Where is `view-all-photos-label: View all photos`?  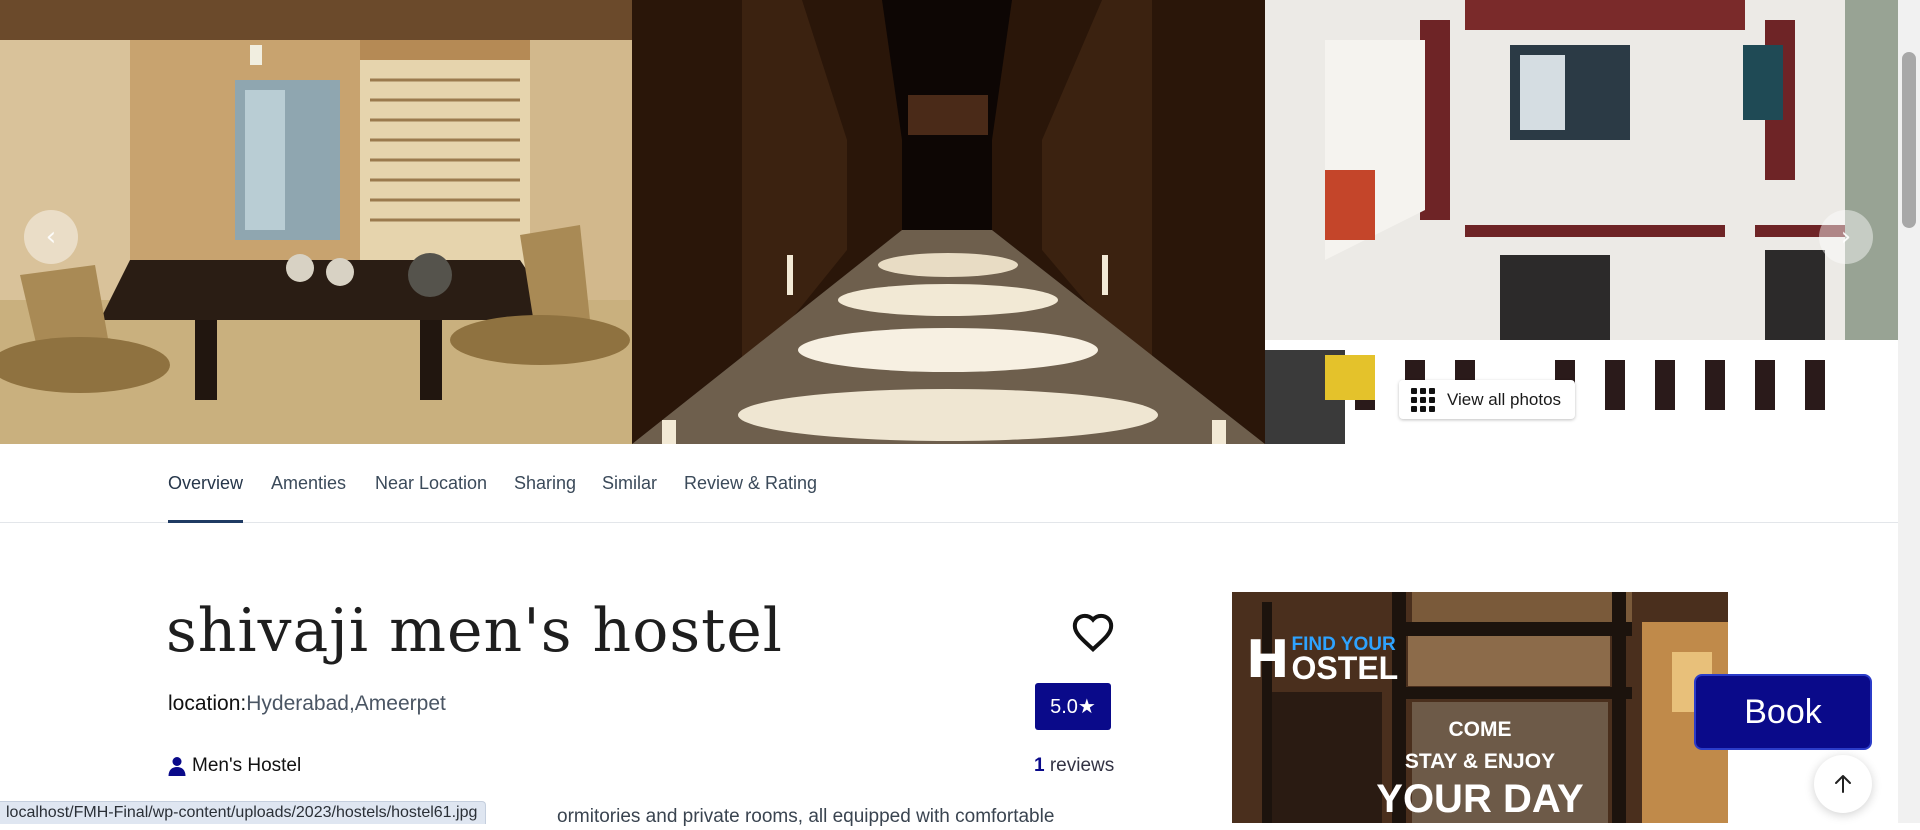 view-all-photos-label: View all photos is located at coordinates (1504, 399).